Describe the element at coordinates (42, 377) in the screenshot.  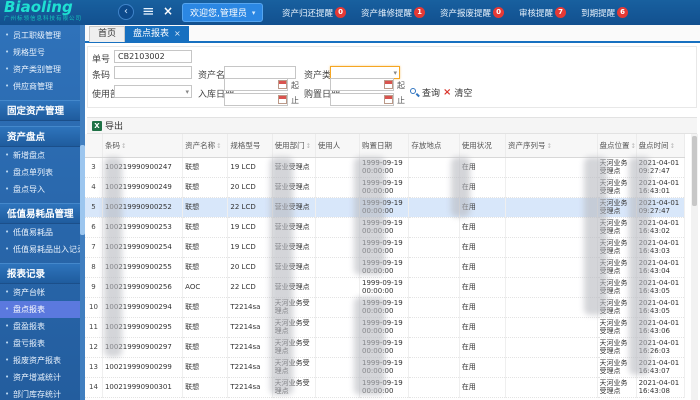
I see `sidebar-item-资产增减统计: 资产增减统计` at that location.